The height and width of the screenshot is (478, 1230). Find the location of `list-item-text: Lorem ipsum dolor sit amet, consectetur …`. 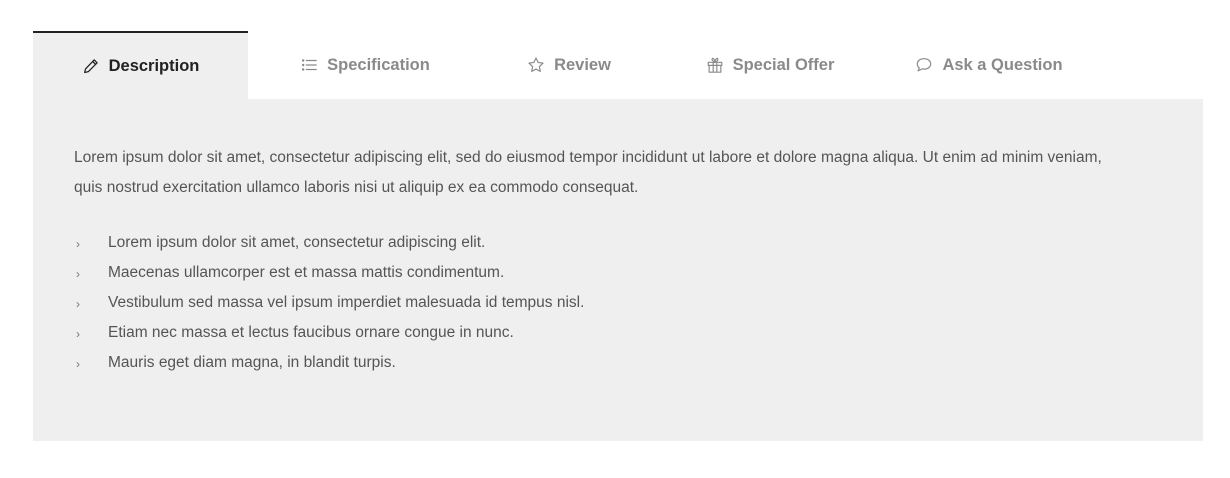

list-item-text: Lorem ipsum dolor sit amet, consectetur … is located at coordinates (297, 242).